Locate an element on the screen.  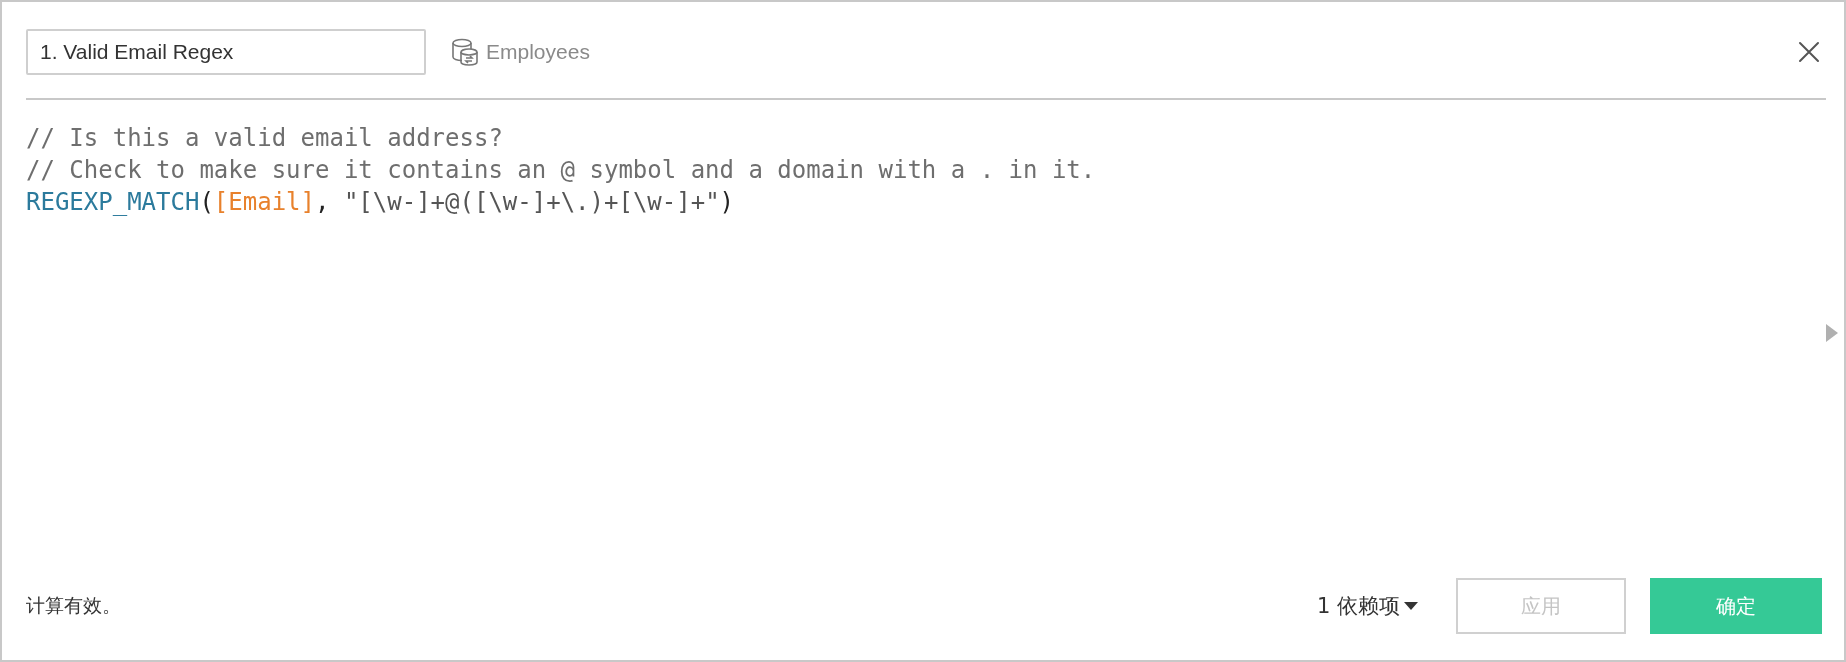
name-field: 1. Valid Email Regex is located at coordinates (226, 51).